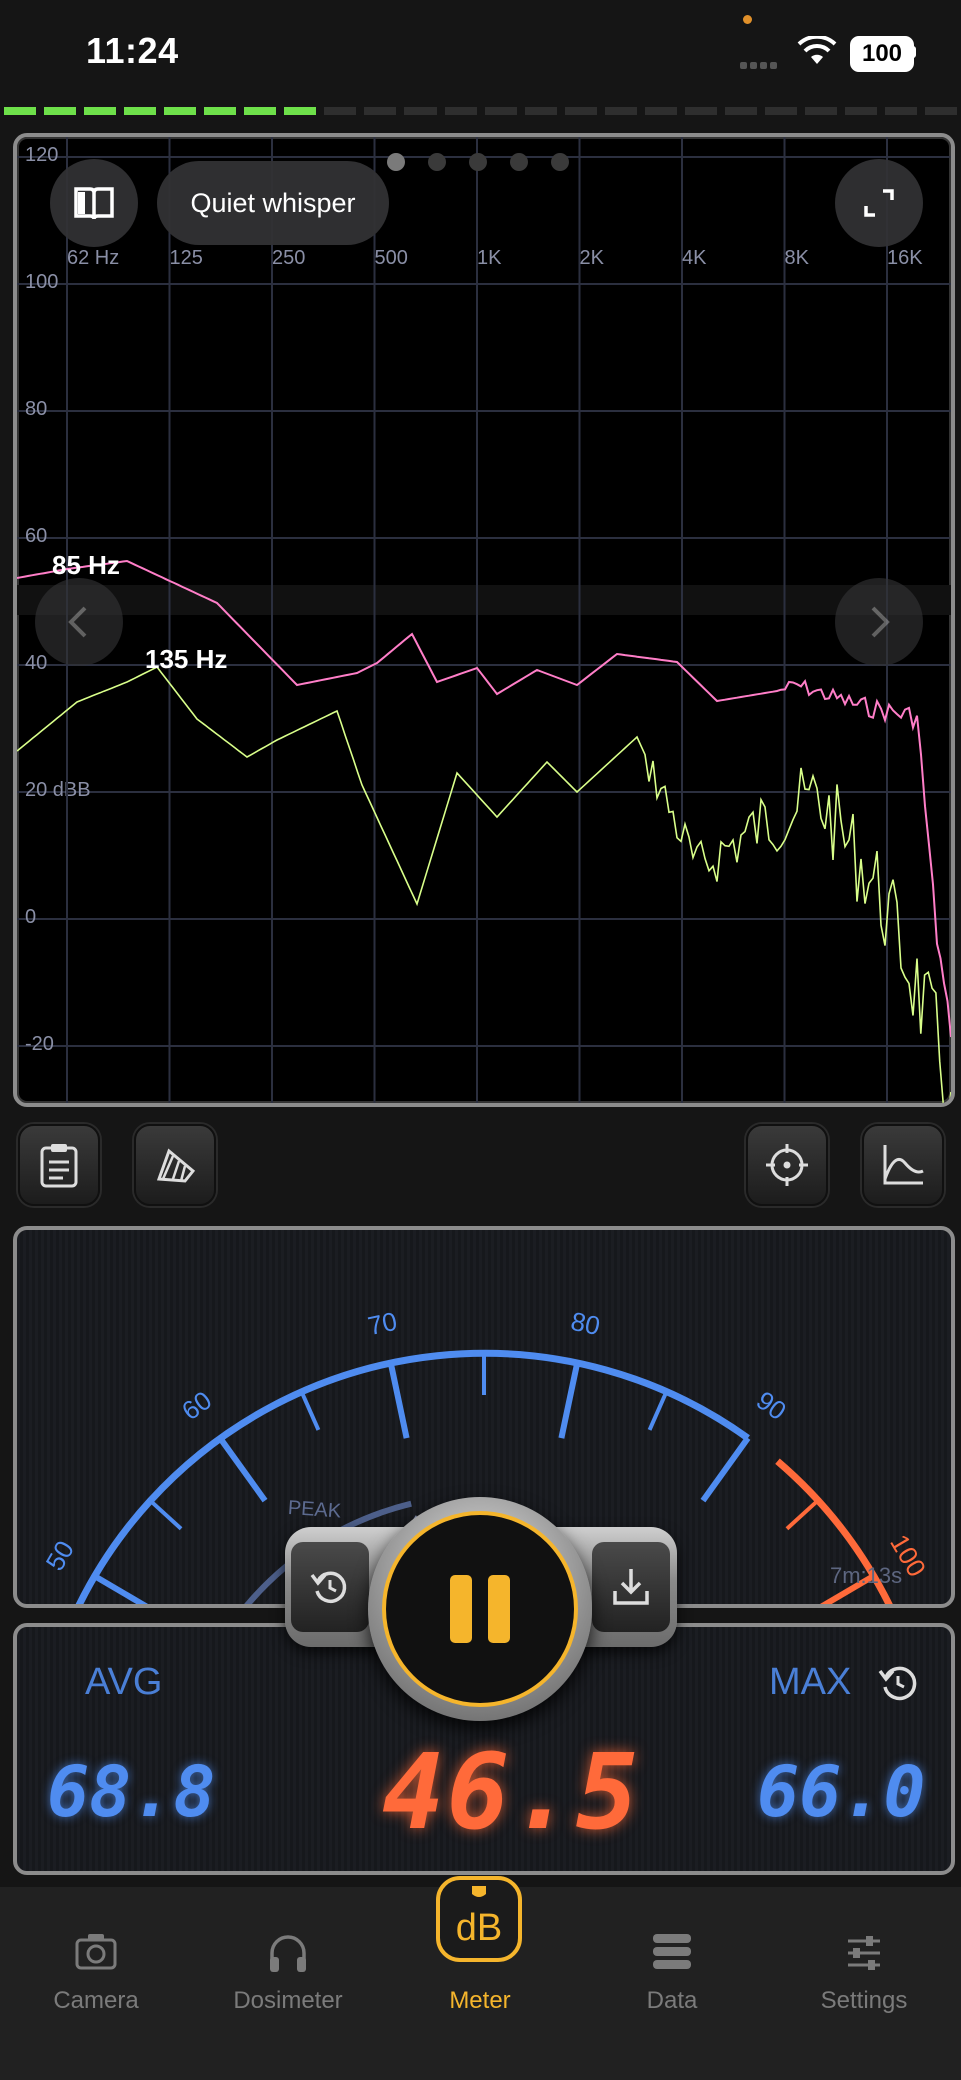  I want to click on tab-camera-label: Camera, so click(96, 2000).